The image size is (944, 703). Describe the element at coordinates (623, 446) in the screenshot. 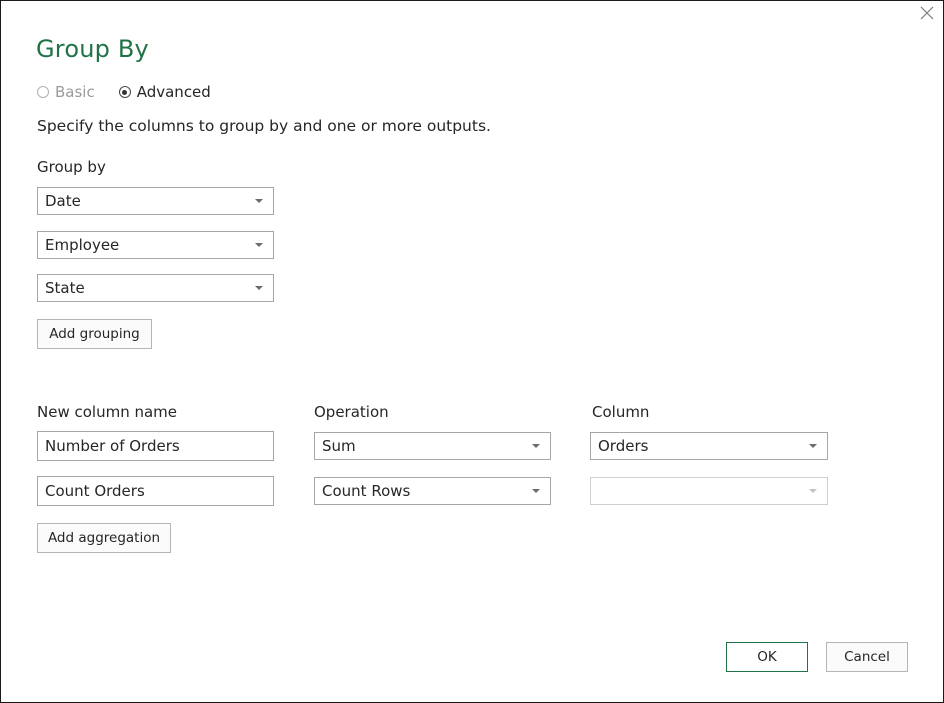

I see `column-select-1-value: Orders` at that location.